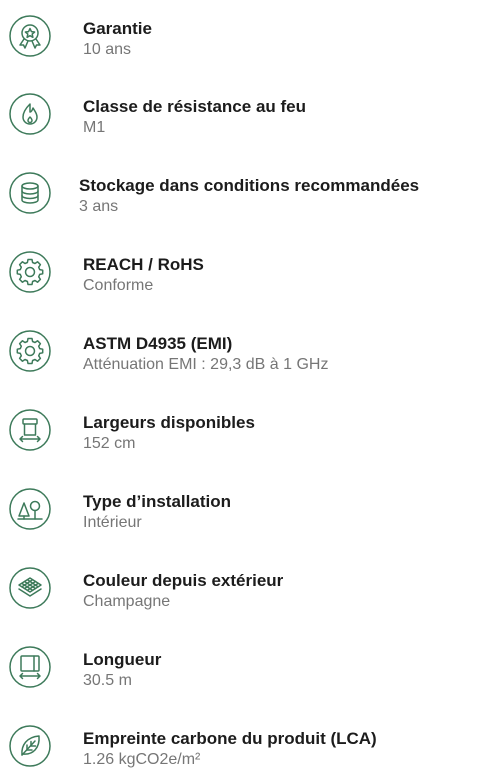  Describe the element at coordinates (107, 49) in the screenshot. I see `spec-value: 10 ans` at that location.